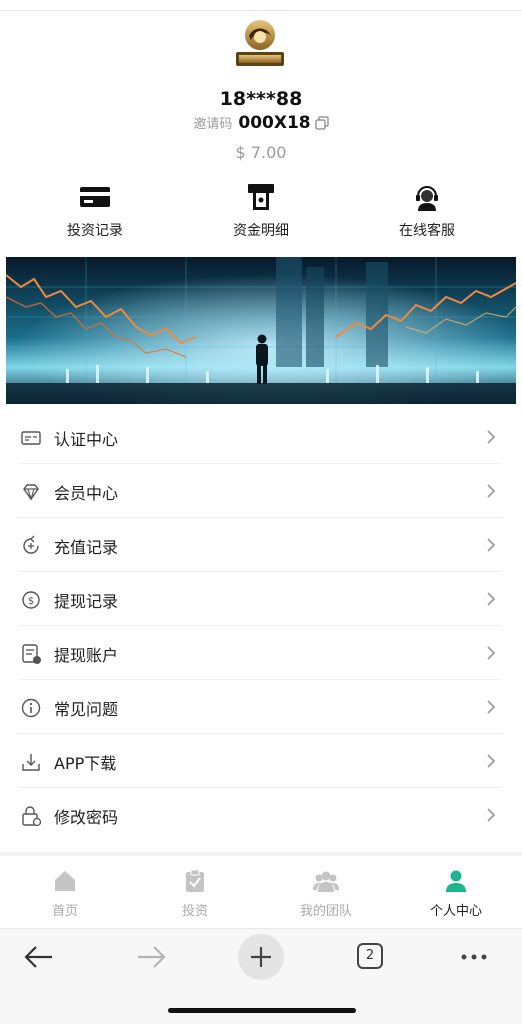 This screenshot has width=522, height=1024. Describe the element at coordinates (260, 653) in the screenshot. I see `menu-item-withdrawal-account: 提现账户` at that location.